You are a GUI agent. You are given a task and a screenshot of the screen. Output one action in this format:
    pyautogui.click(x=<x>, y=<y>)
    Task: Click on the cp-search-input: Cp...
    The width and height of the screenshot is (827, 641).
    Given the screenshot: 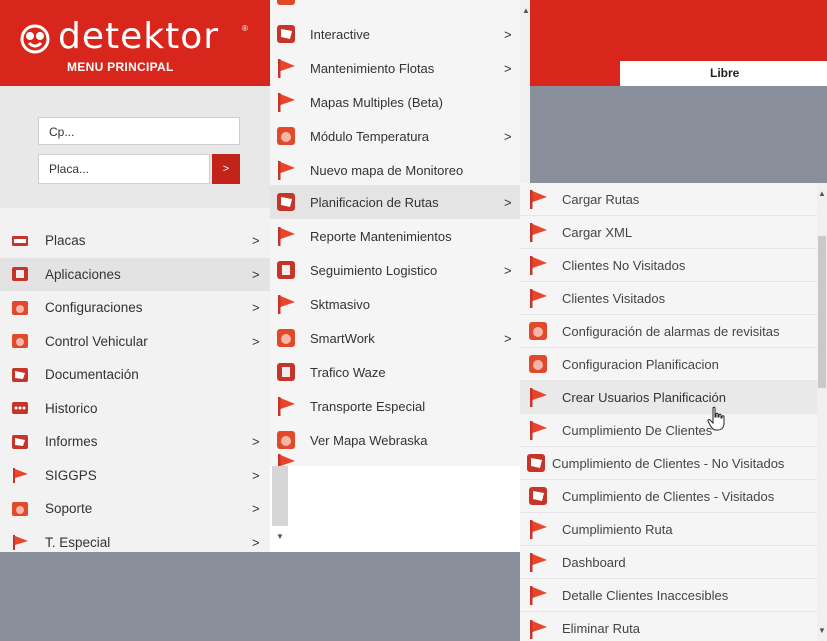 What is the action you would take?
    pyautogui.click(x=139, y=131)
    